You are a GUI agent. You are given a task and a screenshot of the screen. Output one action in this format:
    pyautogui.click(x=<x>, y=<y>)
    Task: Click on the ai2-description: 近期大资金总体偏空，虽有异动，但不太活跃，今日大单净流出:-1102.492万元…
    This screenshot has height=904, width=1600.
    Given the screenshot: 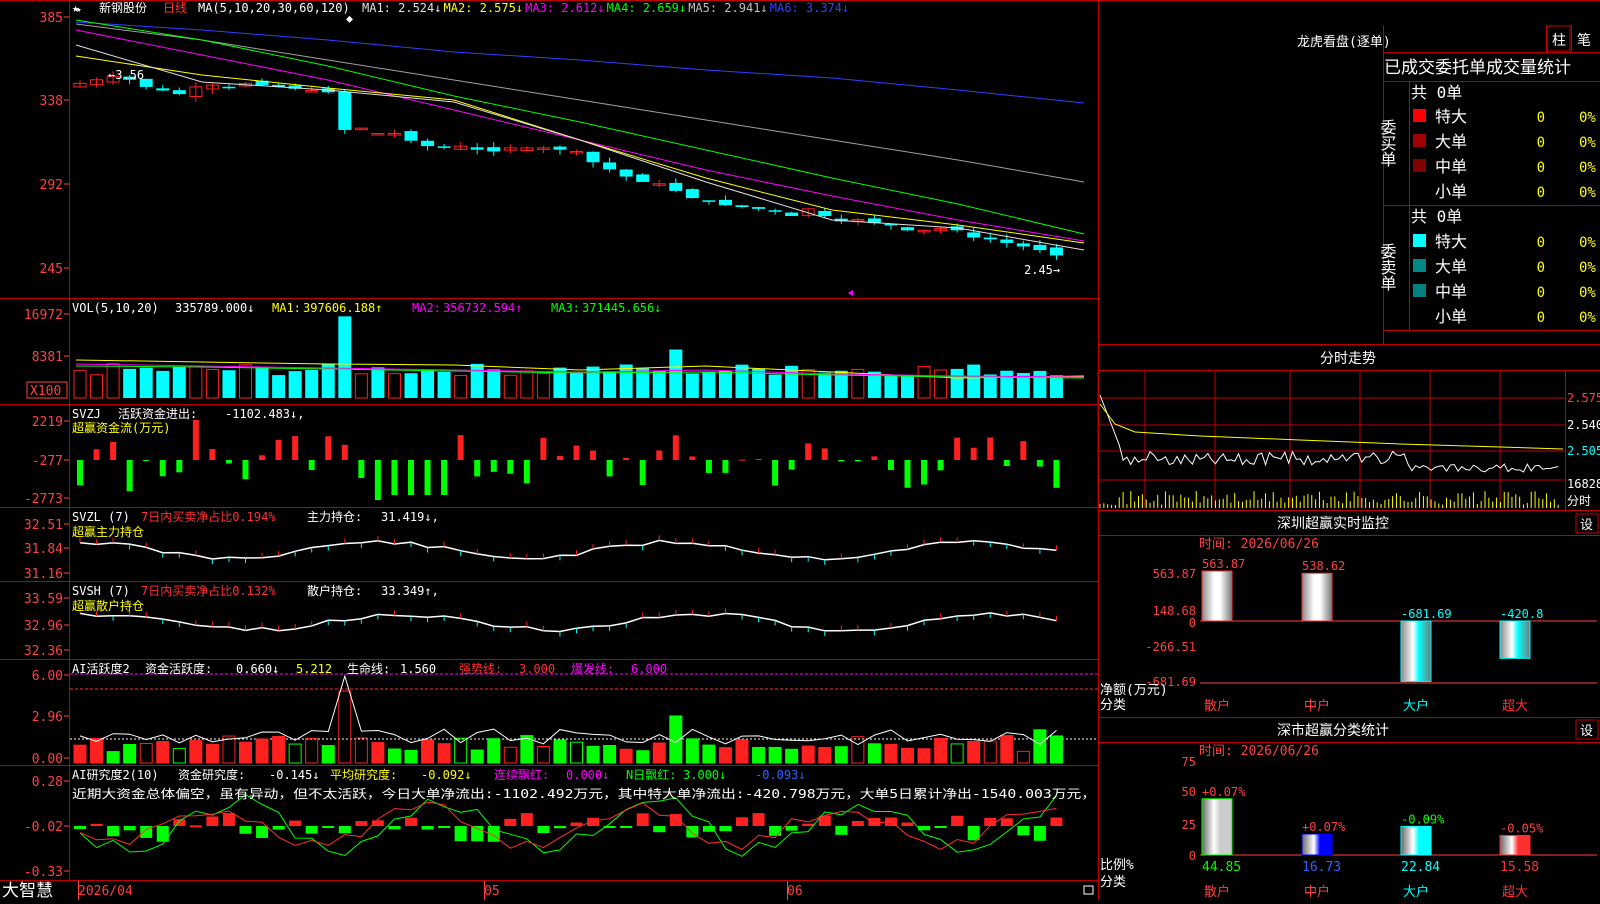 What is the action you would take?
    pyautogui.click(x=584, y=793)
    